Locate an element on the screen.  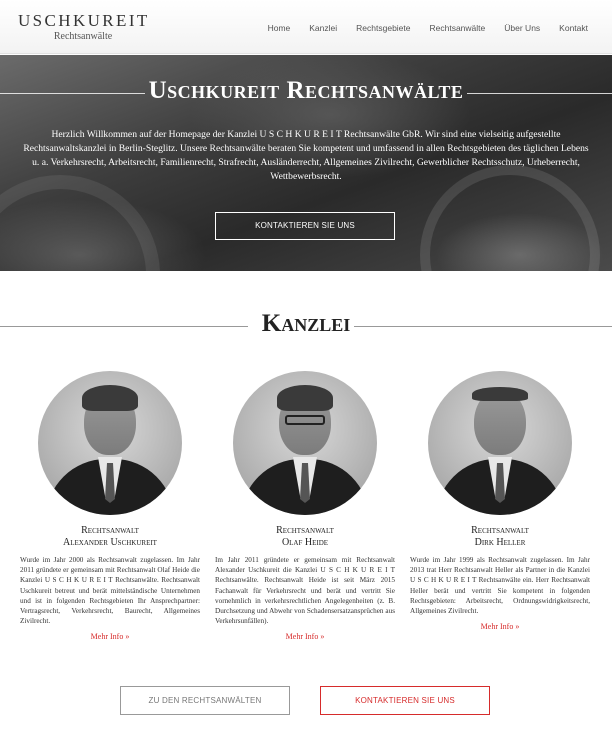
member-name: Olaf Heide is located at coordinates (305, 542).